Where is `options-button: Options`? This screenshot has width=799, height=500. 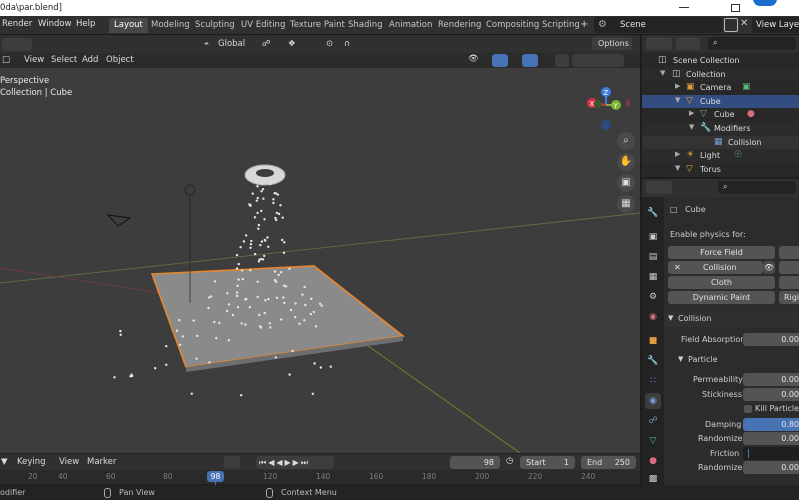
options-button: Options is located at coordinates (612, 43).